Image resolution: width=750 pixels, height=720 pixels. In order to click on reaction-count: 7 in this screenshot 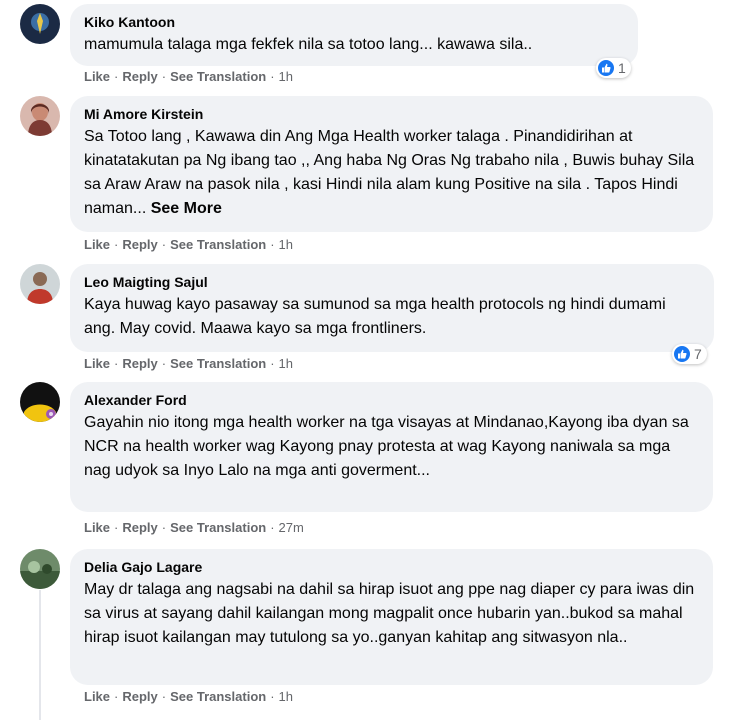, I will do `click(689, 354)`.